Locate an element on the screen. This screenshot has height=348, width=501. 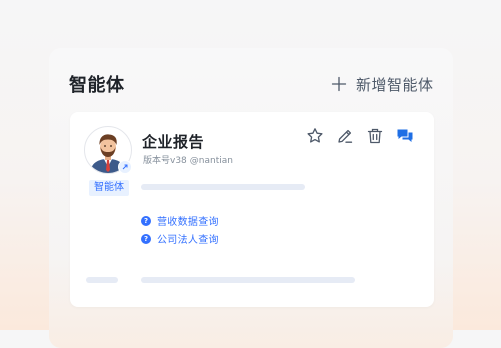
suggested-question: ? 营收数据查询 is located at coordinates (180, 220).